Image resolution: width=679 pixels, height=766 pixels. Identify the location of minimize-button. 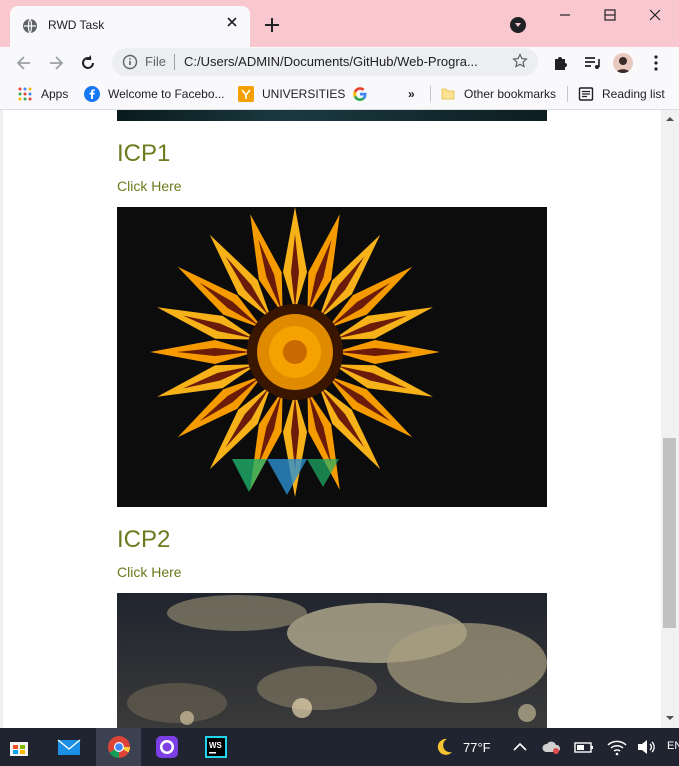
(565, 15).